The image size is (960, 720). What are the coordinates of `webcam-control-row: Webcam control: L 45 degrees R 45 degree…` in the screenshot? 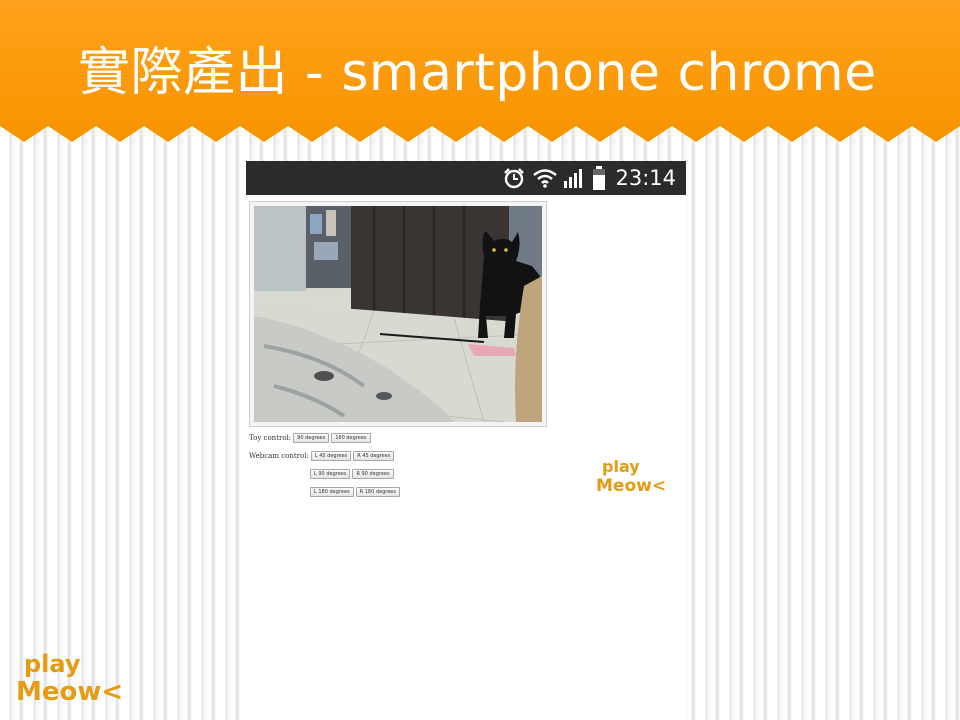 It's located at (322, 456).